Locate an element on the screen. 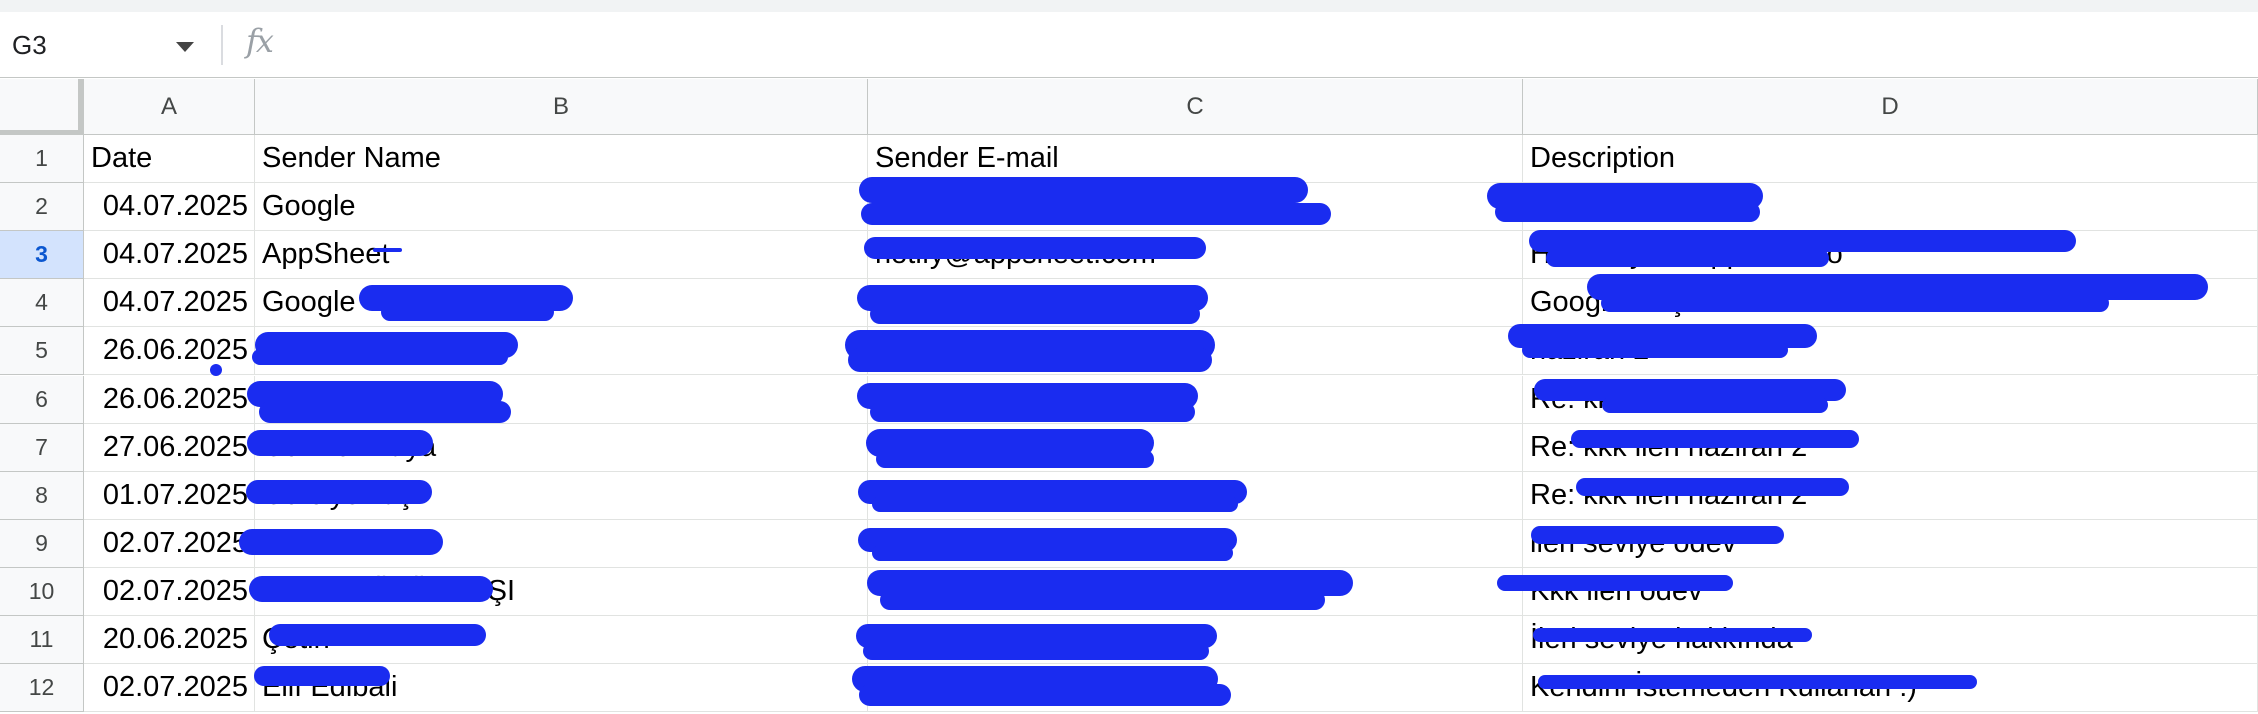 The width and height of the screenshot is (2258, 714). cell-b10: EREN BÖLÜKBAŞI is located at coordinates (561, 591).